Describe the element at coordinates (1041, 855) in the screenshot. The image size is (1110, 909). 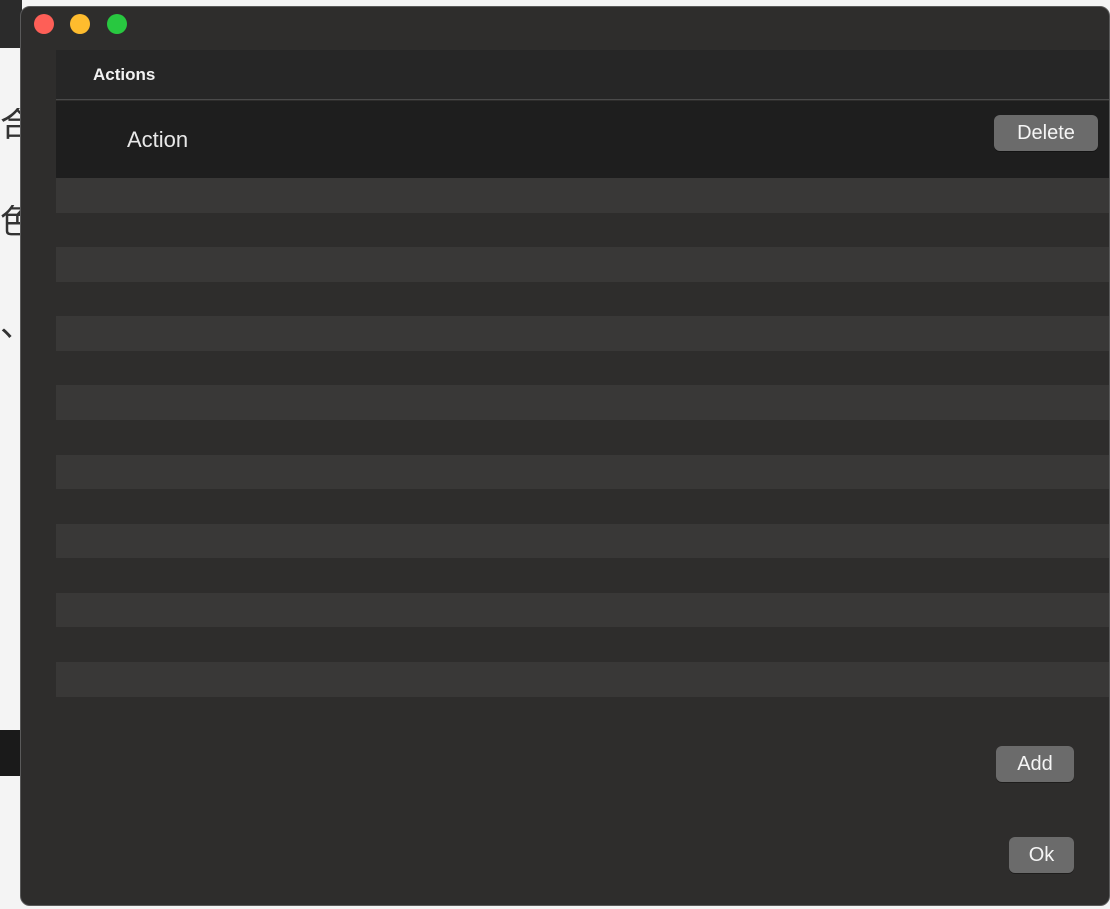
I see `ok-button: Ok` at that location.